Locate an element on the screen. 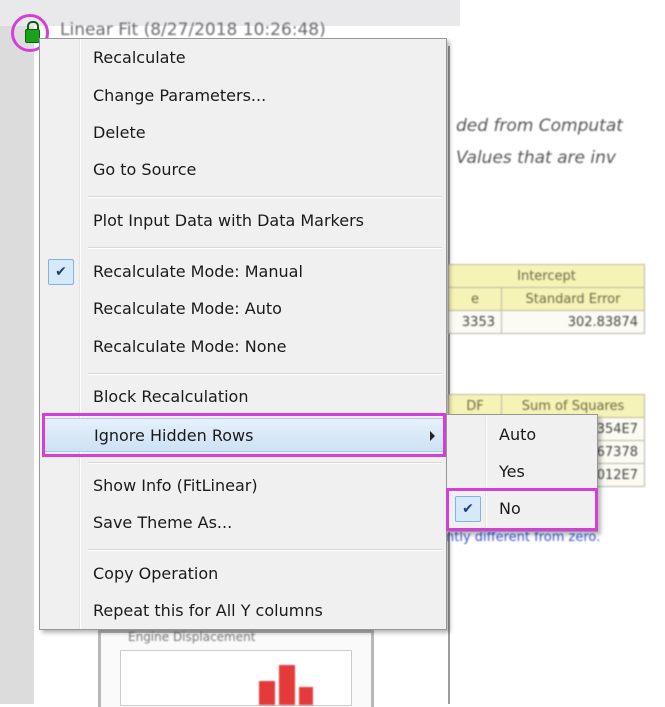 The height and width of the screenshot is (707, 665). menu-item-block-recalculation: Block Recalculation is located at coordinates (243, 397).